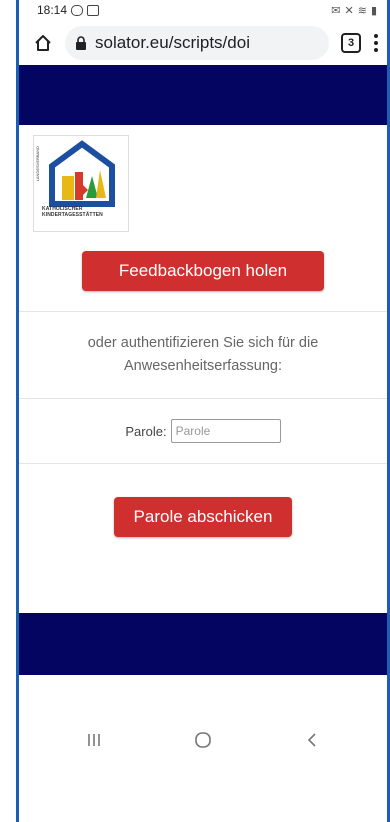 The height and width of the screenshot is (822, 390). What do you see at coordinates (146, 431) in the screenshot?
I see `parole-label: Parole:` at bounding box center [146, 431].